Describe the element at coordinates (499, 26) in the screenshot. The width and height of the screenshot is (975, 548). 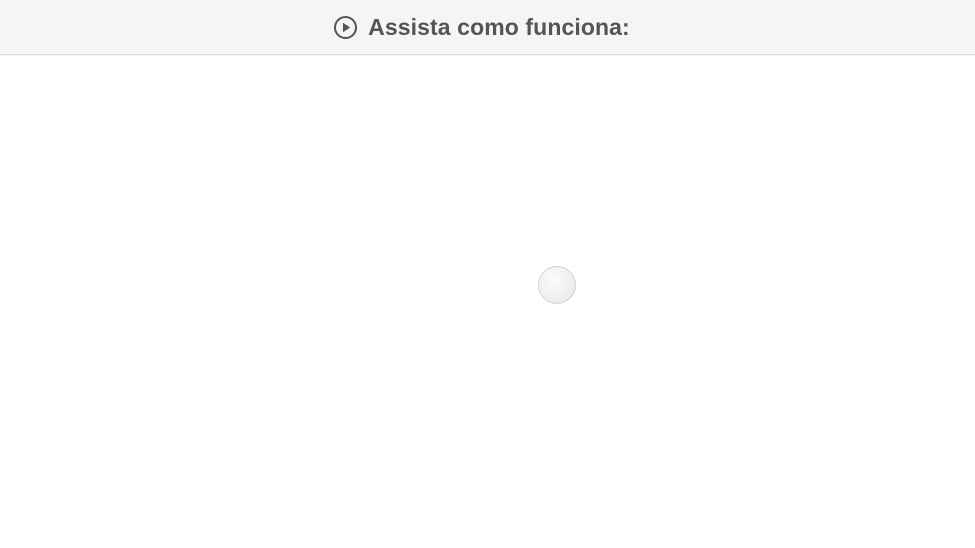
I see `header-title: Assista como funciona:` at that location.